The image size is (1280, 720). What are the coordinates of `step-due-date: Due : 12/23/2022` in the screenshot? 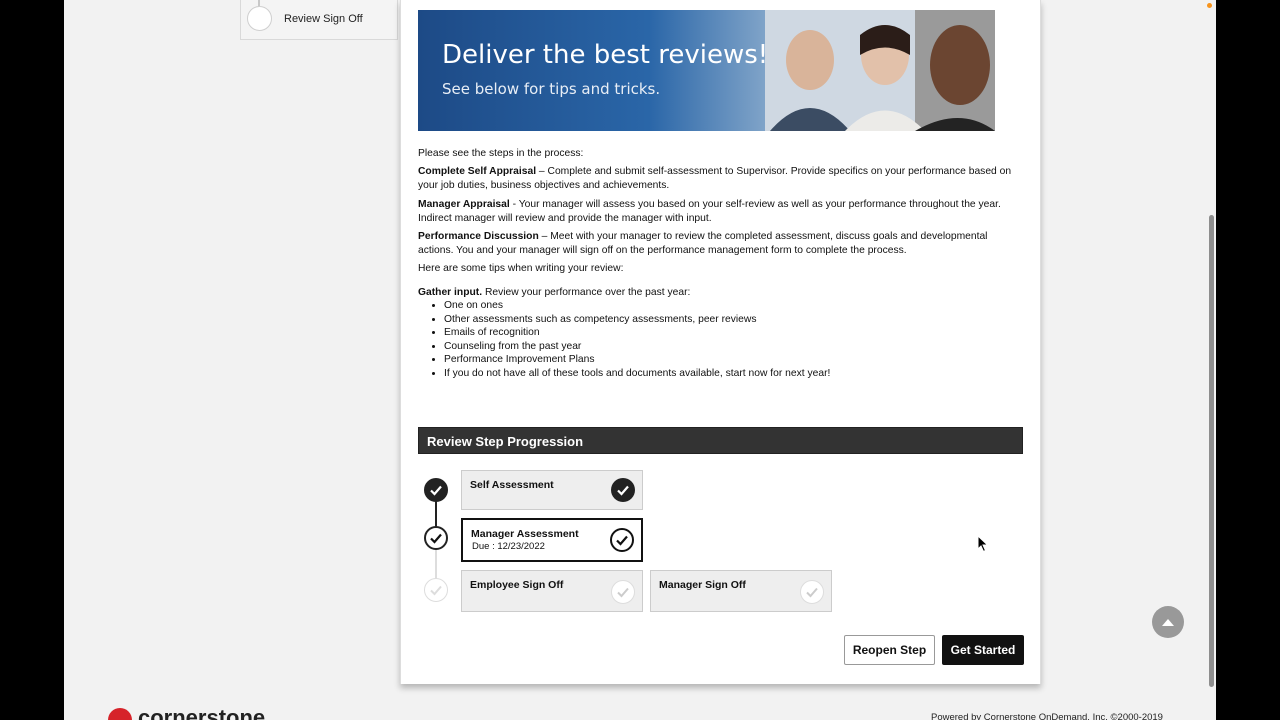 It's located at (508, 546).